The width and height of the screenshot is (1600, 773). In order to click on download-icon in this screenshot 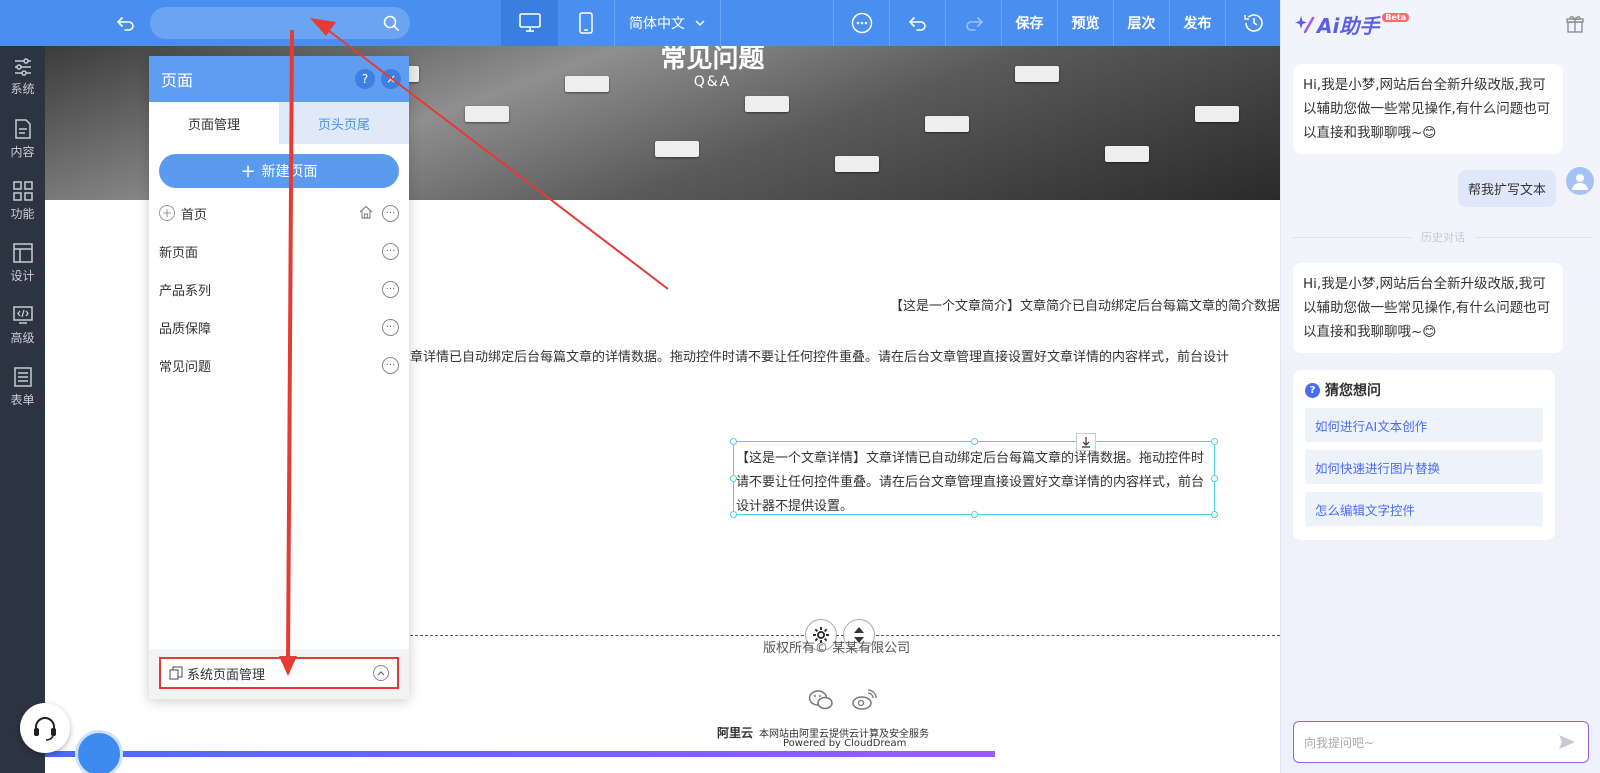, I will do `click(1086, 442)`.